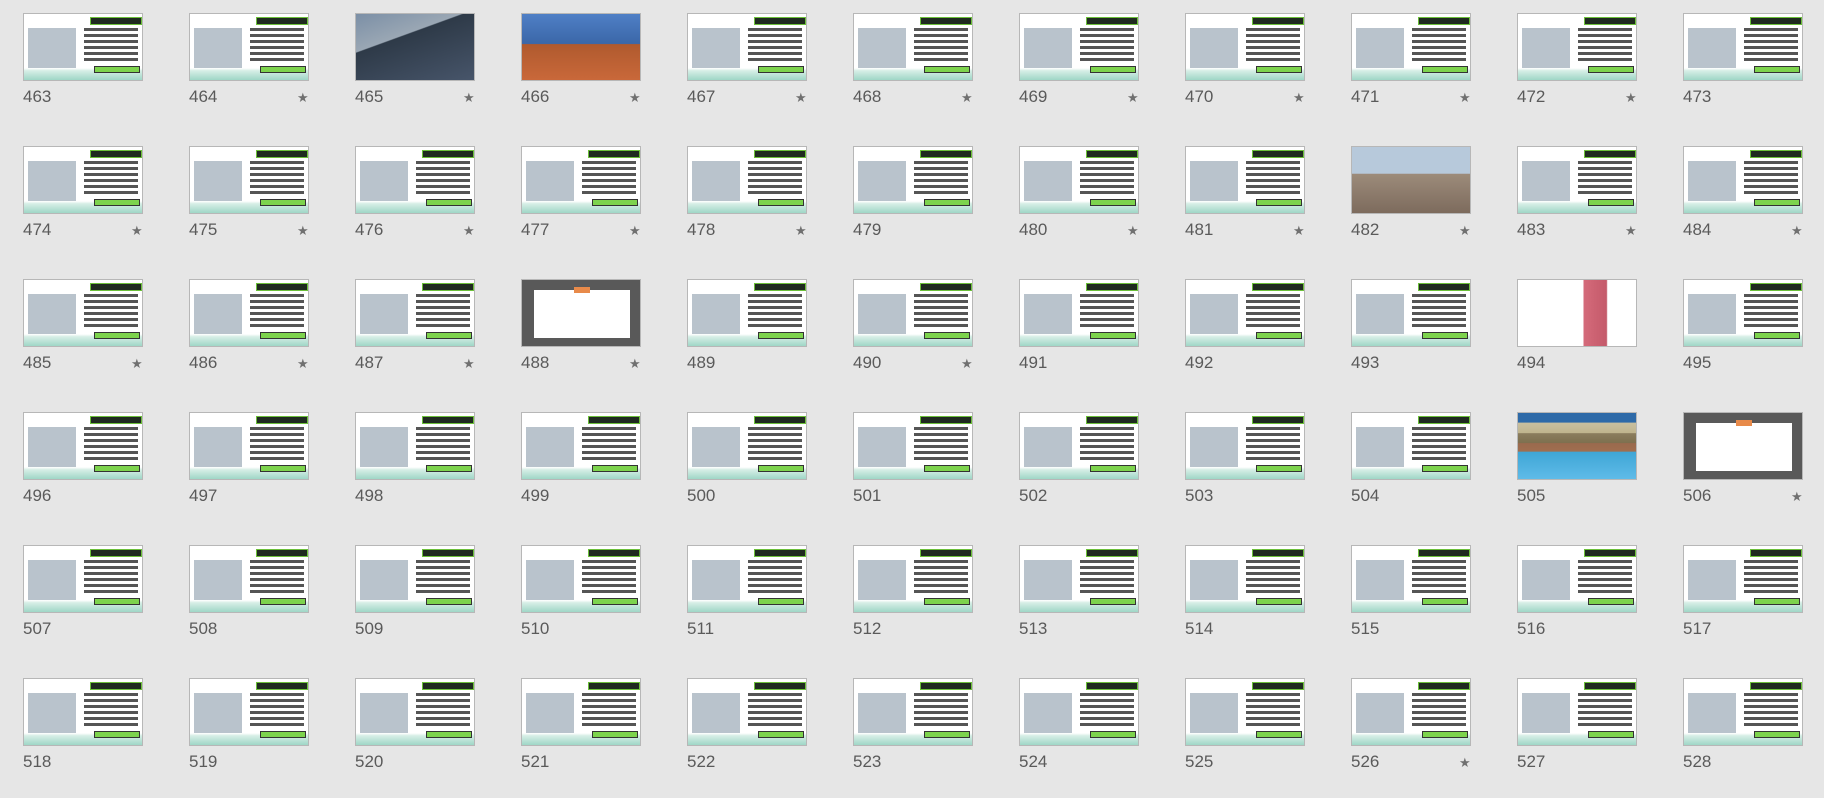  I want to click on slide-thumbnail-item: 509, so click(415, 605).